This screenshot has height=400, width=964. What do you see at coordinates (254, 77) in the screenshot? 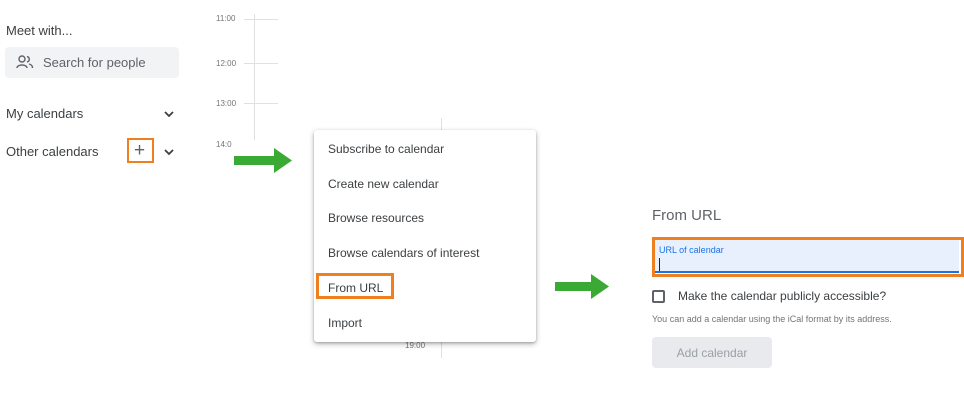
I see `day-column-divider` at bounding box center [254, 77].